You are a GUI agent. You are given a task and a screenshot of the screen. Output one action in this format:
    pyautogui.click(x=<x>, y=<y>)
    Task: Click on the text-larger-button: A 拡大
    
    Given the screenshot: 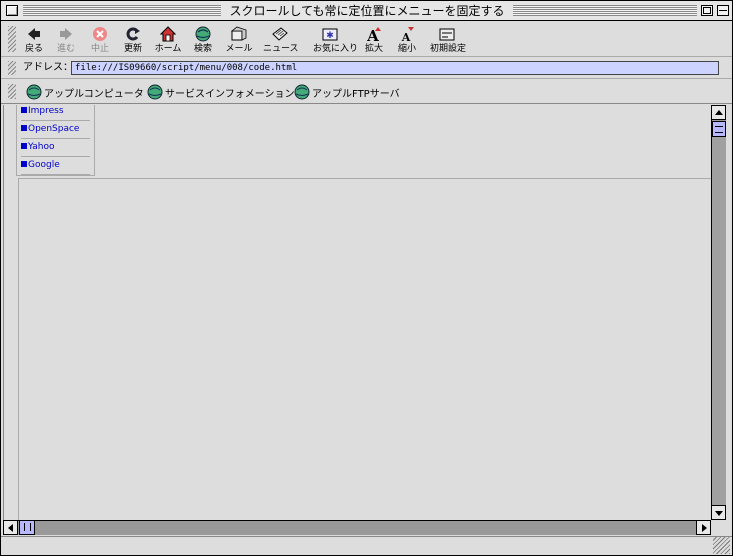 What is the action you would take?
    pyautogui.click(x=374, y=40)
    